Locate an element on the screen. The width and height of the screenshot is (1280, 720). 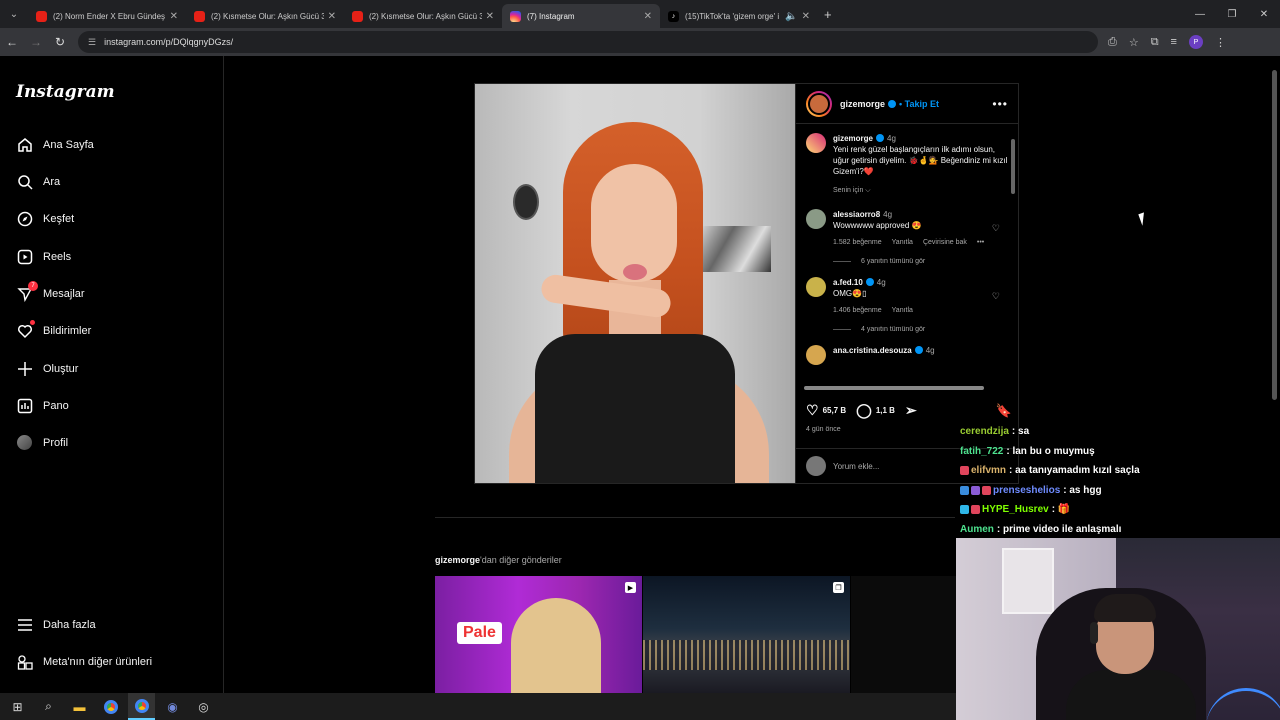
sidebar-item-label: Keşfet is located at coordinates (59, 218).